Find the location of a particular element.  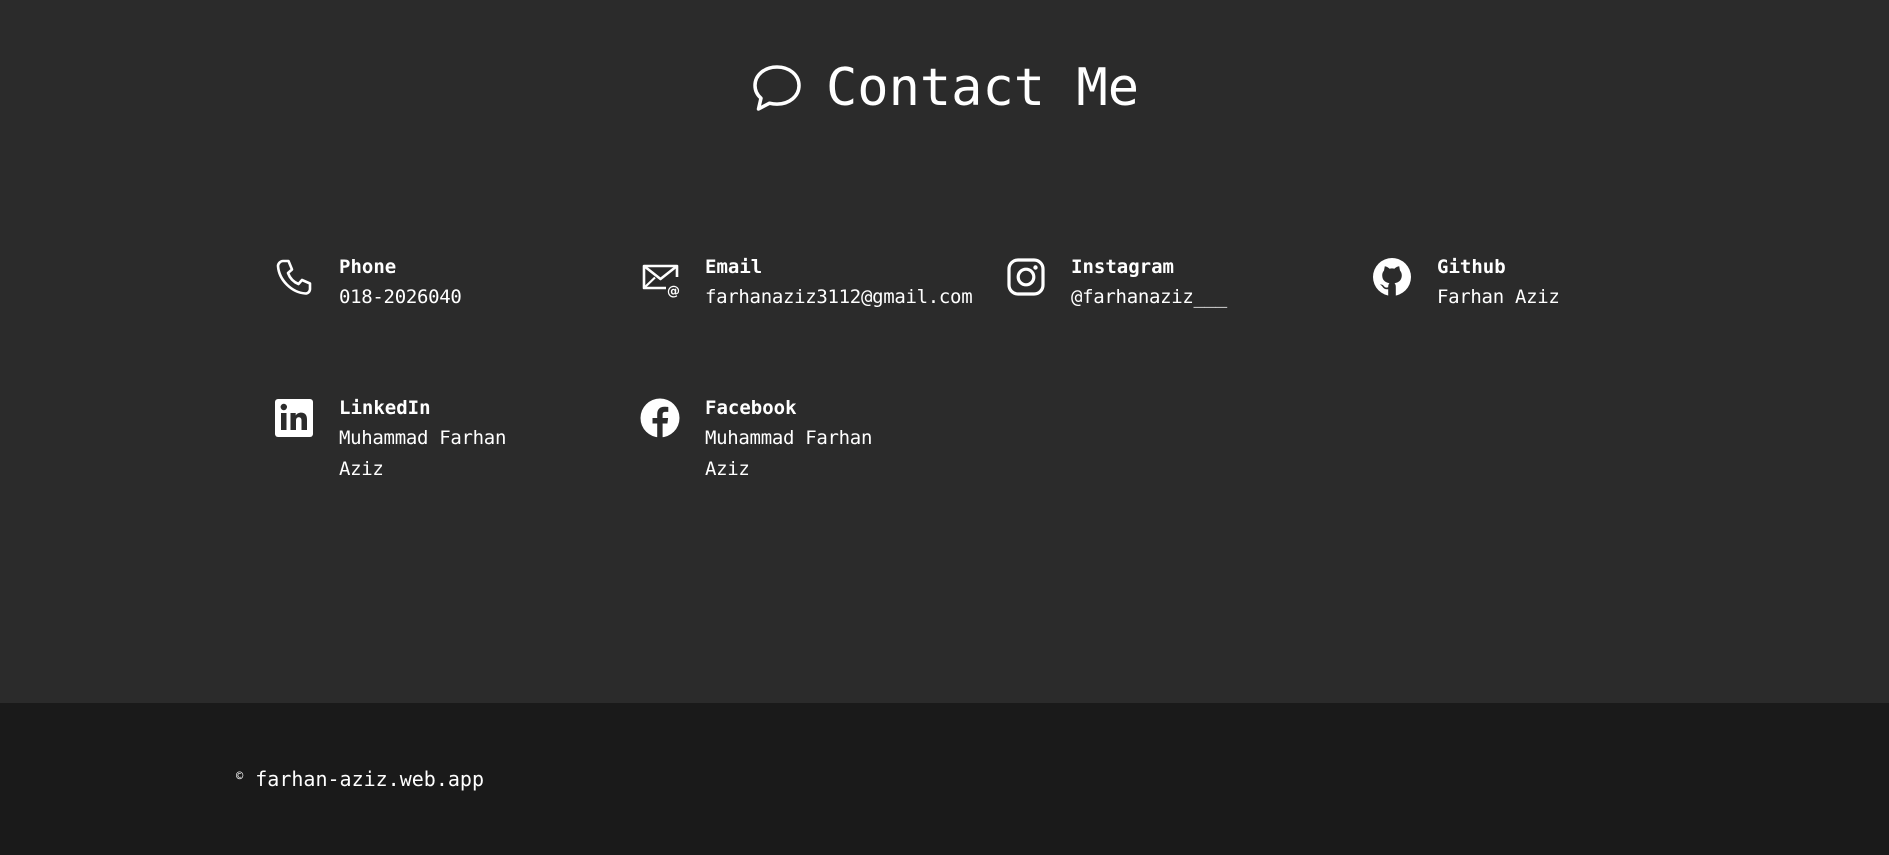

contact-item-facebook: Facebook Muhammad Farhan Aziz is located at coordinates (809, 439).